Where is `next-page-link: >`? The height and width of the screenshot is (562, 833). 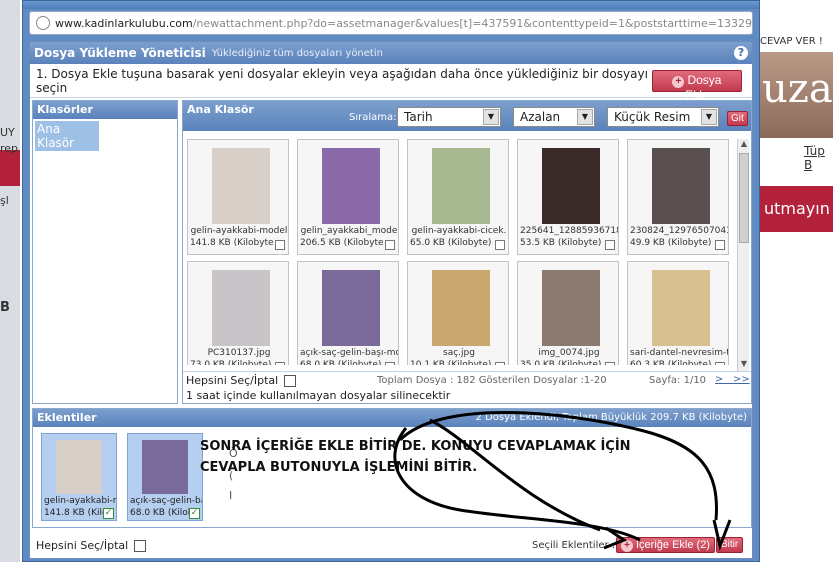 next-page-link: > is located at coordinates (719, 379).